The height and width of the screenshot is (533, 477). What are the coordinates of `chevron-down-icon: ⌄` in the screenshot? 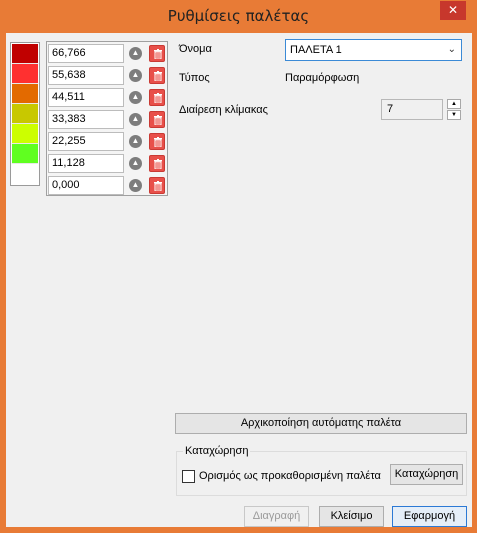 It's located at (451, 49).